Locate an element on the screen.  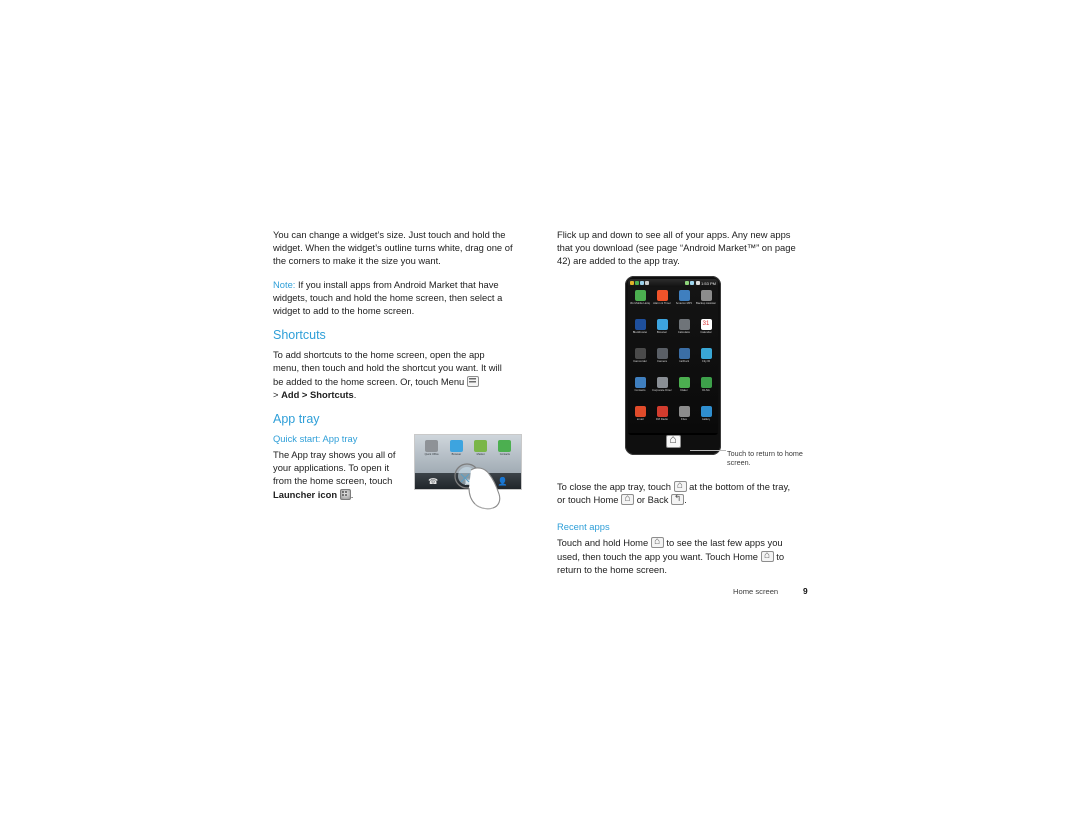
app-tray-item-label: Files is located at coordinates (684, 419).